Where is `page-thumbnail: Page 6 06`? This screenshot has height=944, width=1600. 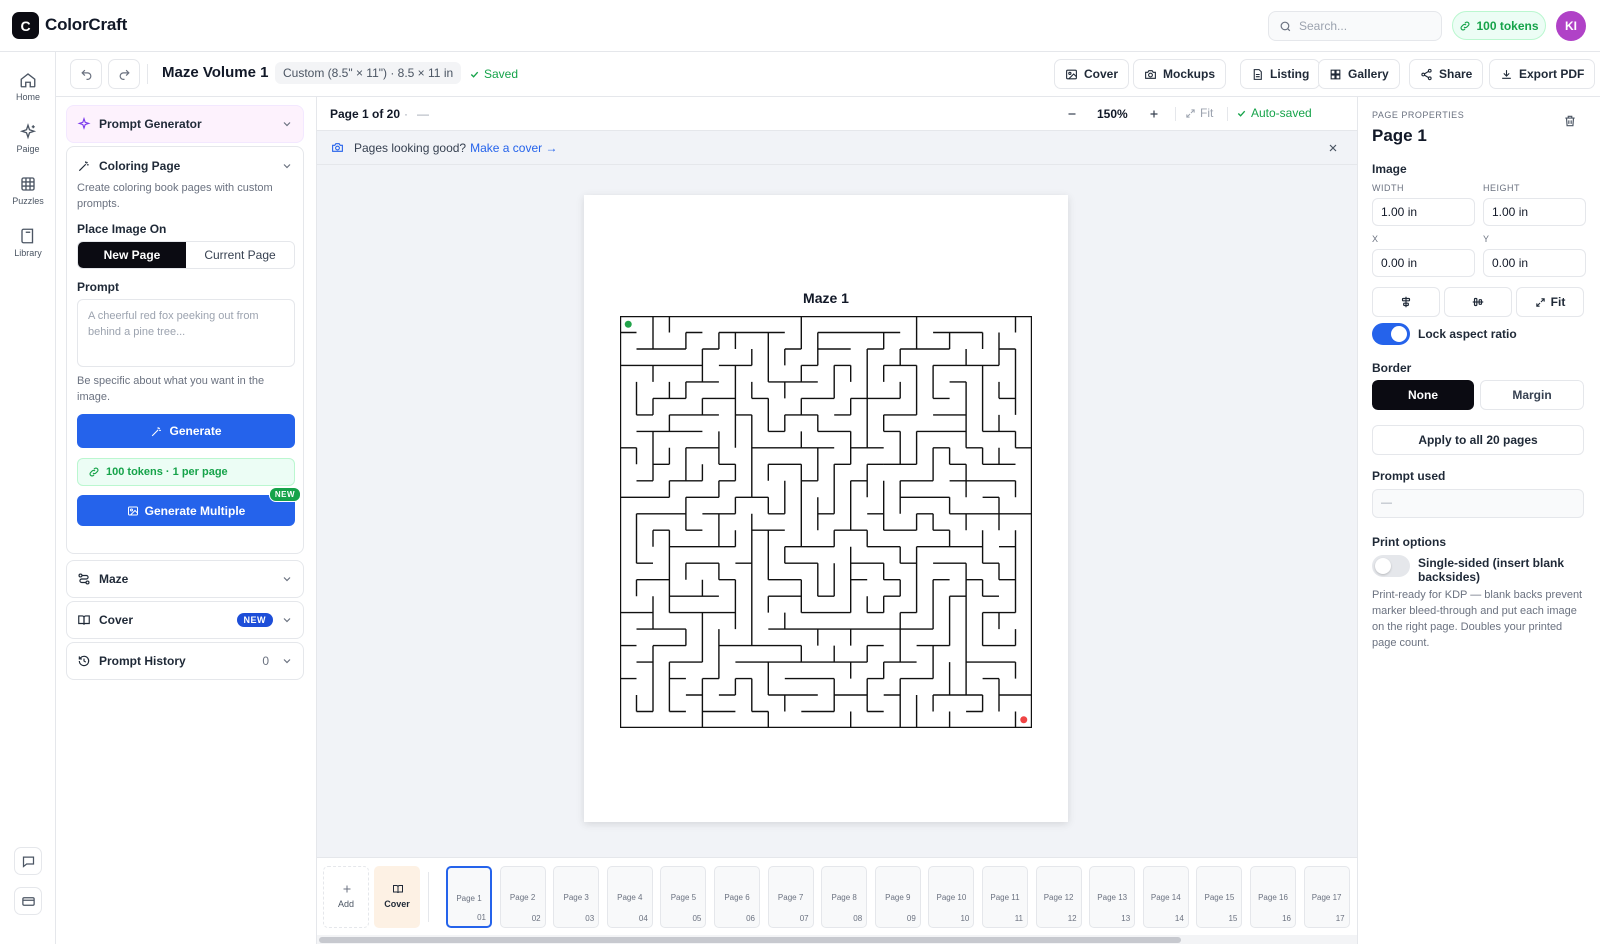 page-thumbnail: Page 6 06 is located at coordinates (737, 897).